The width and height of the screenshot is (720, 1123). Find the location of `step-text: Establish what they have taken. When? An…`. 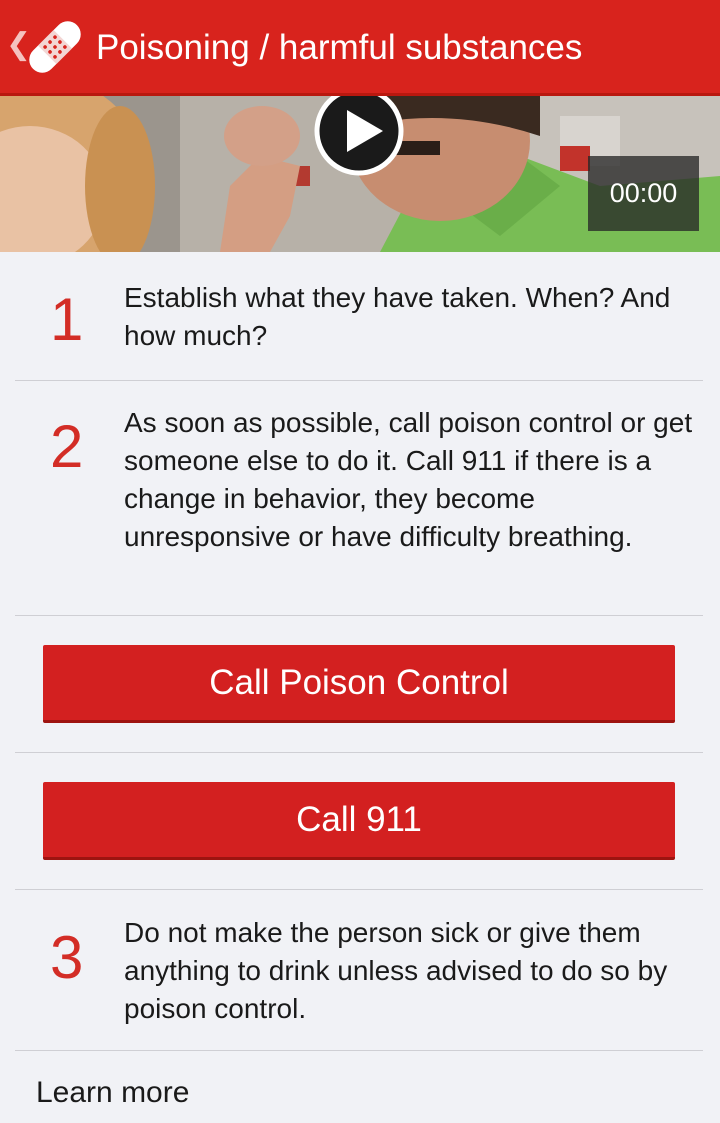

step-text: Establish what they have taken. When? An… is located at coordinates (397, 316).